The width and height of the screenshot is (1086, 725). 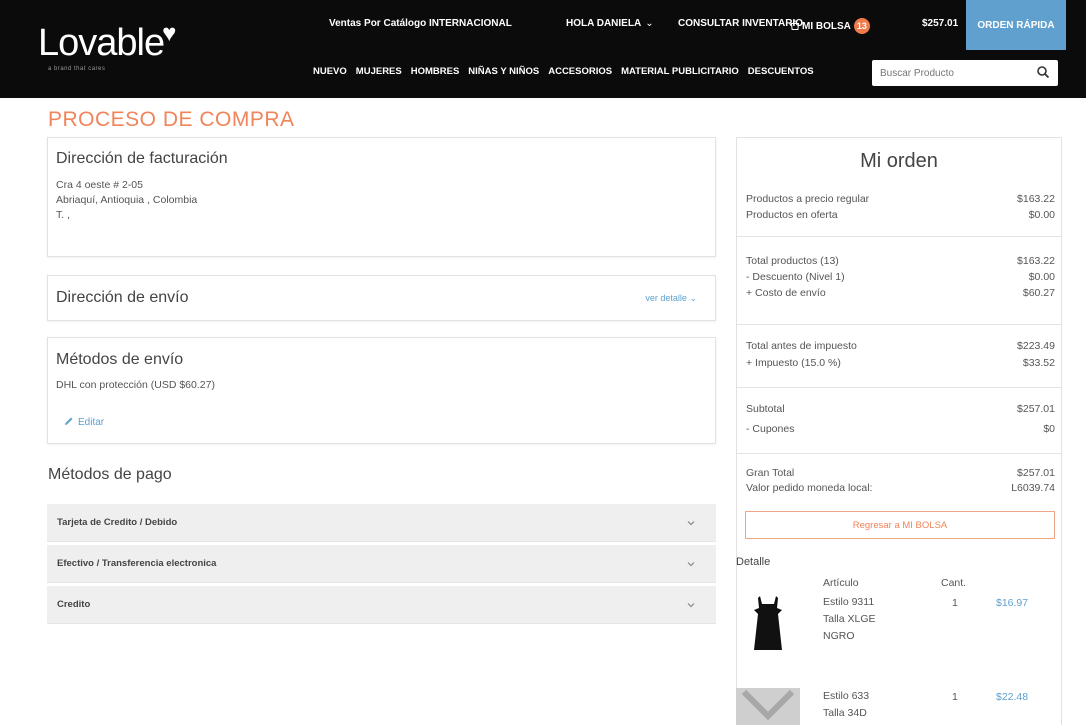 What do you see at coordinates (781, 71) in the screenshot?
I see `nav-item-descuentos: DESCUENTOS` at bounding box center [781, 71].